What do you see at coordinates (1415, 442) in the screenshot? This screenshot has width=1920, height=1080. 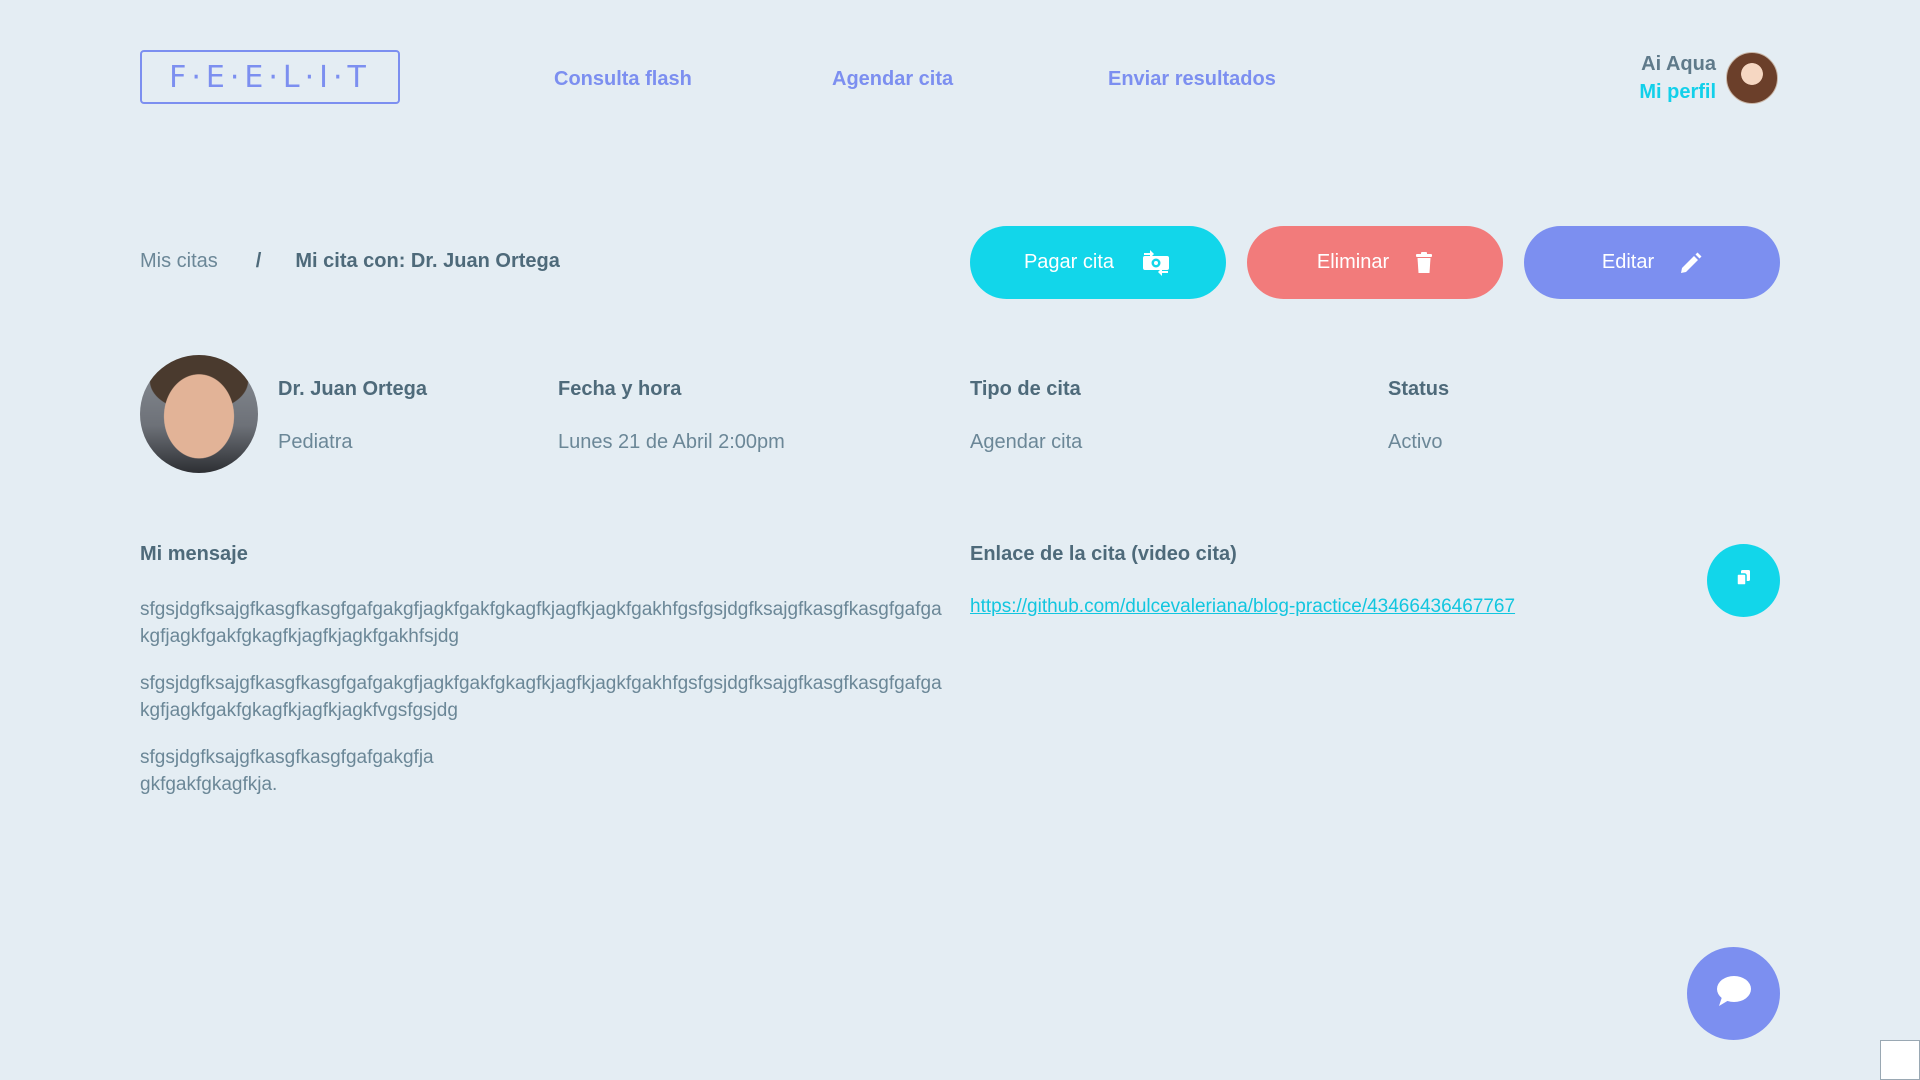 I see `status-value: Activo` at bounding box center [1415, 442].